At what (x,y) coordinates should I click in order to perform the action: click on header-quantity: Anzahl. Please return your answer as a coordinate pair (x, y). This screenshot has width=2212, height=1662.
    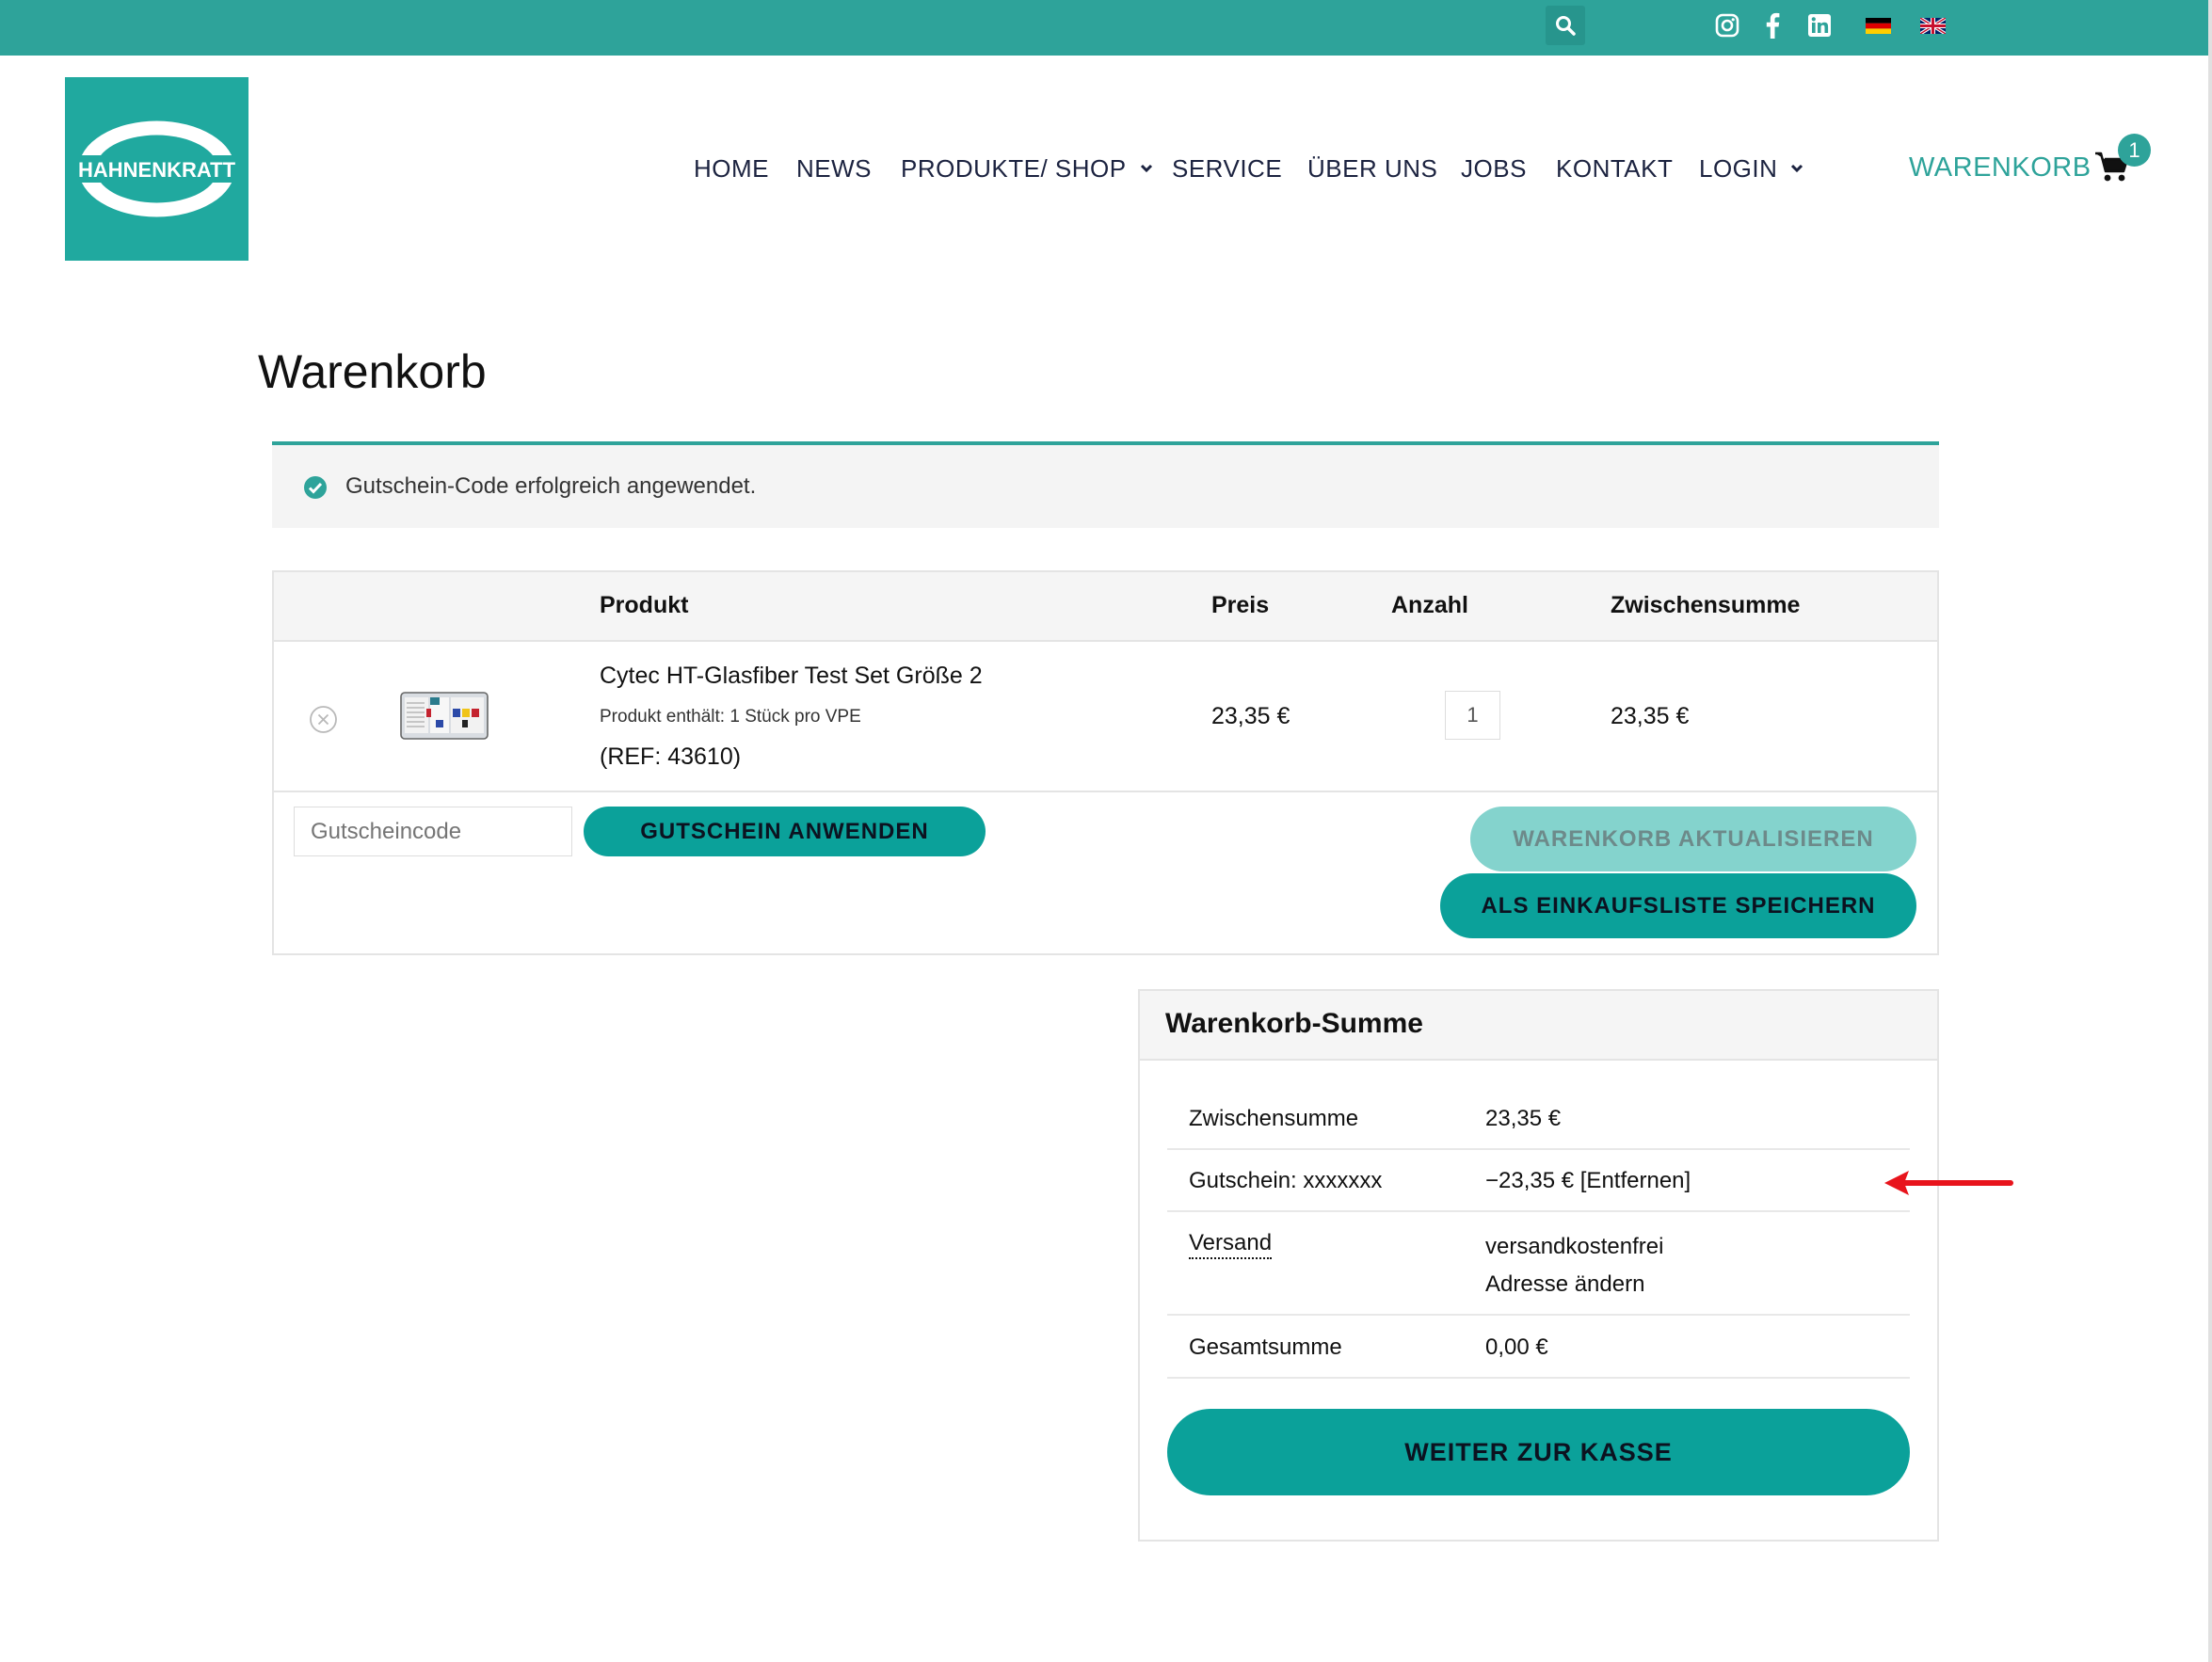
    Looking at the image, I should click on (1429, 605).